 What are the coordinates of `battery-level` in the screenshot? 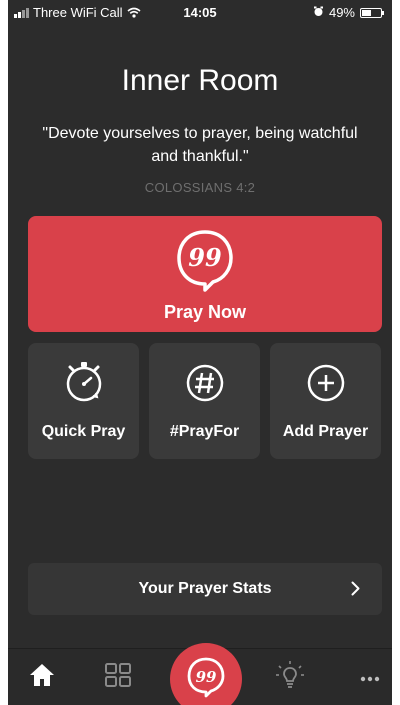 It's located at (366, 12).